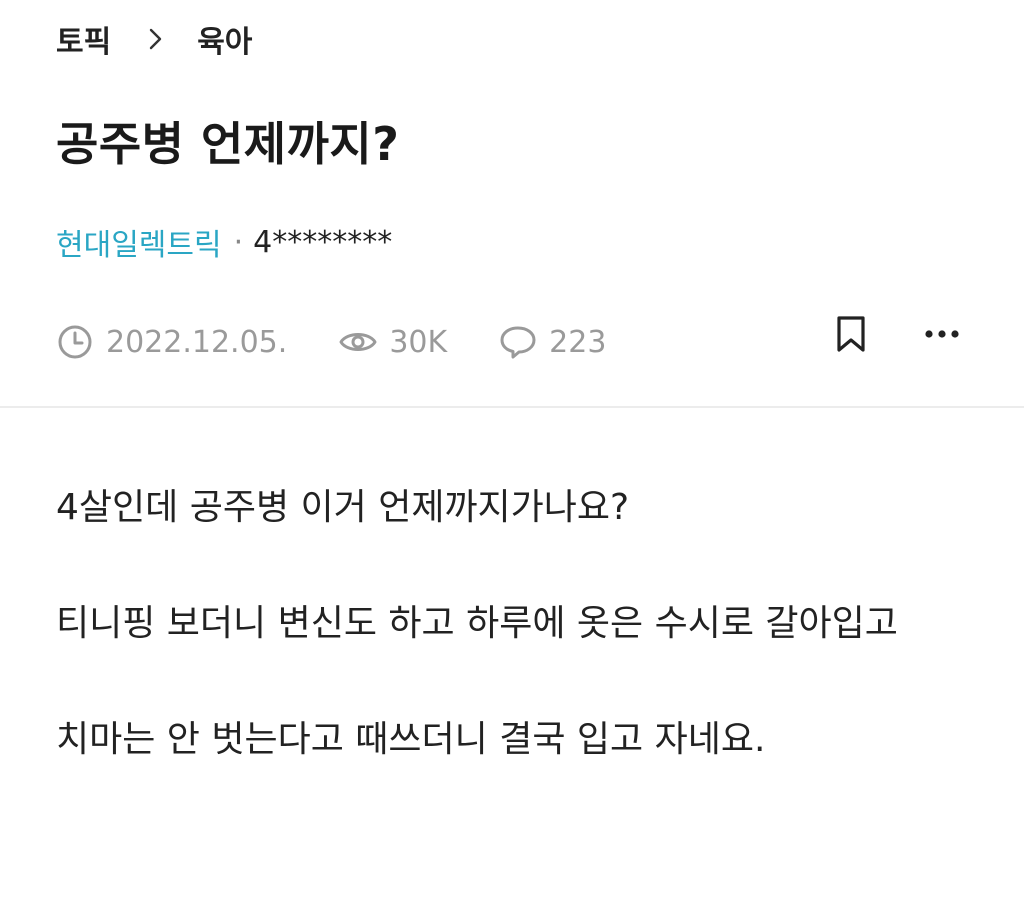  I want to click on breadcrumb: 토픽 육아, so click(154, 39).